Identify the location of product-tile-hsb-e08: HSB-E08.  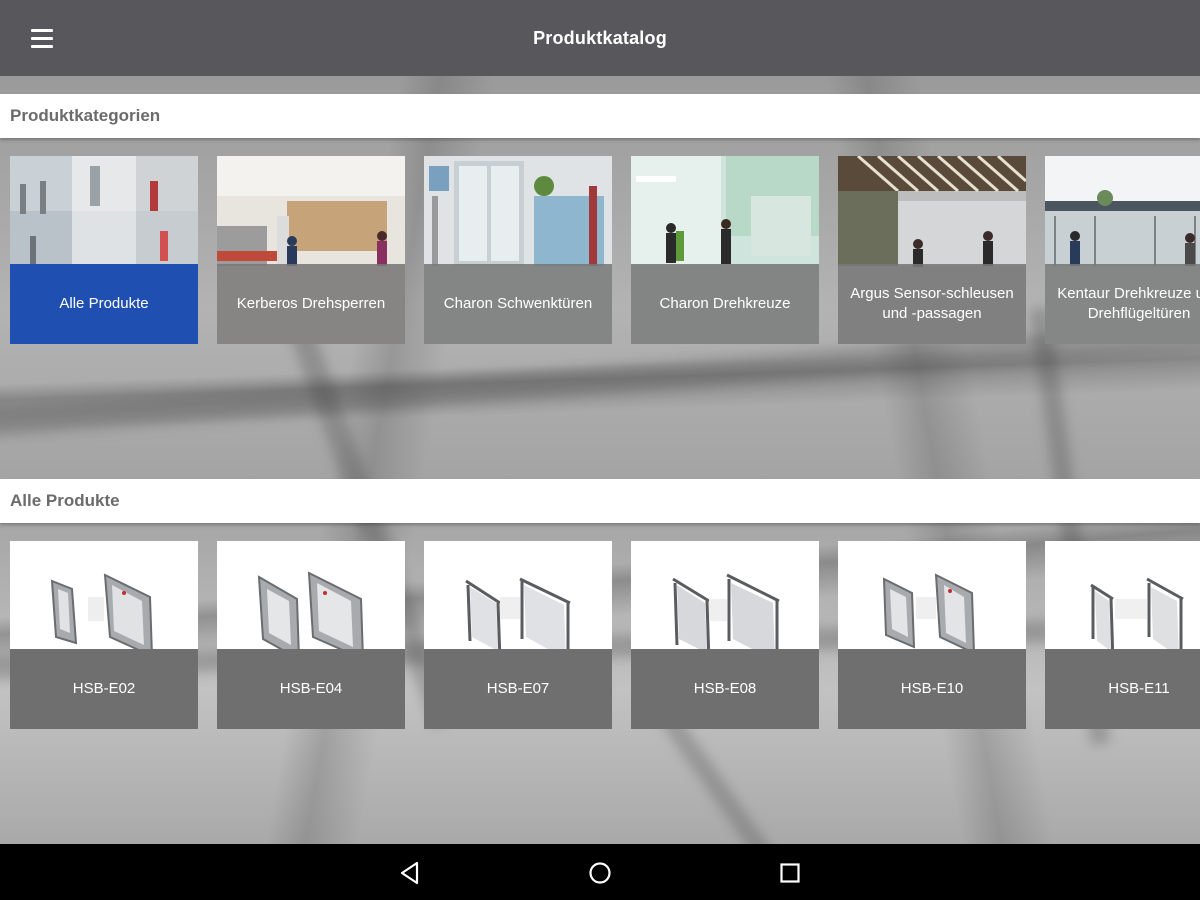
(725, 635).